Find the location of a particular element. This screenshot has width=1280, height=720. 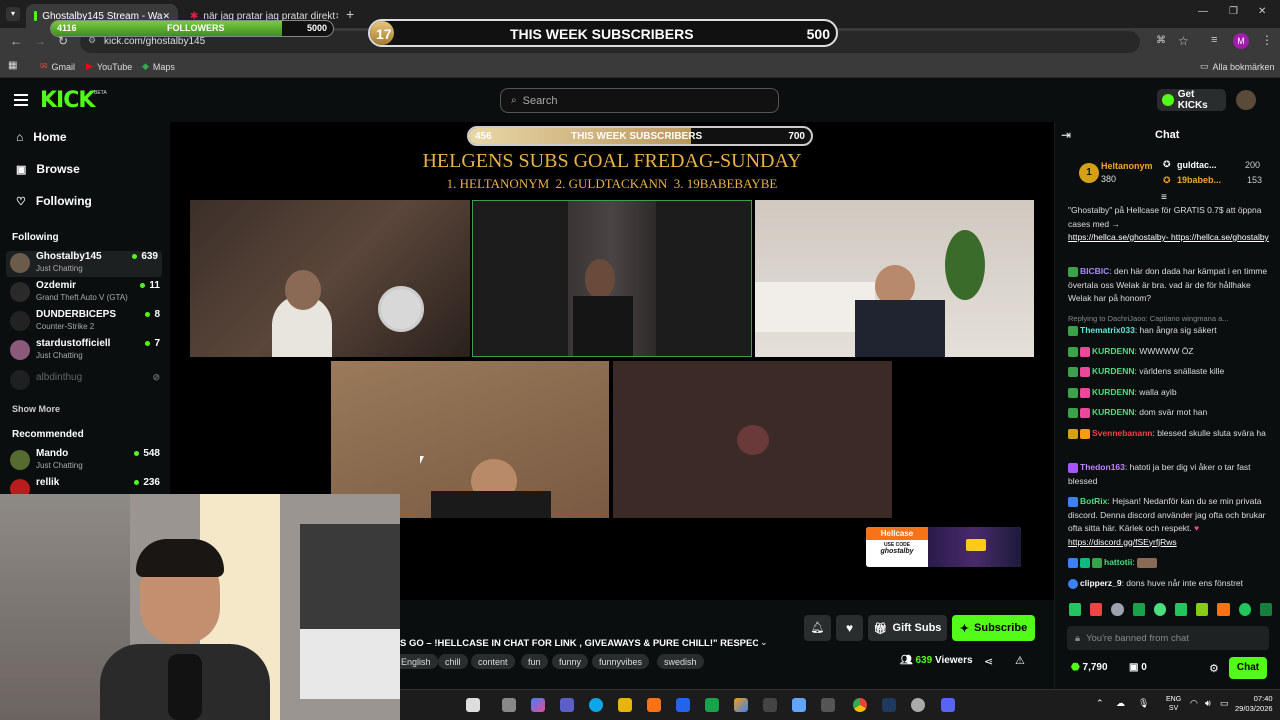

taskbar-mail-icon is located at coordinates (683, 705).